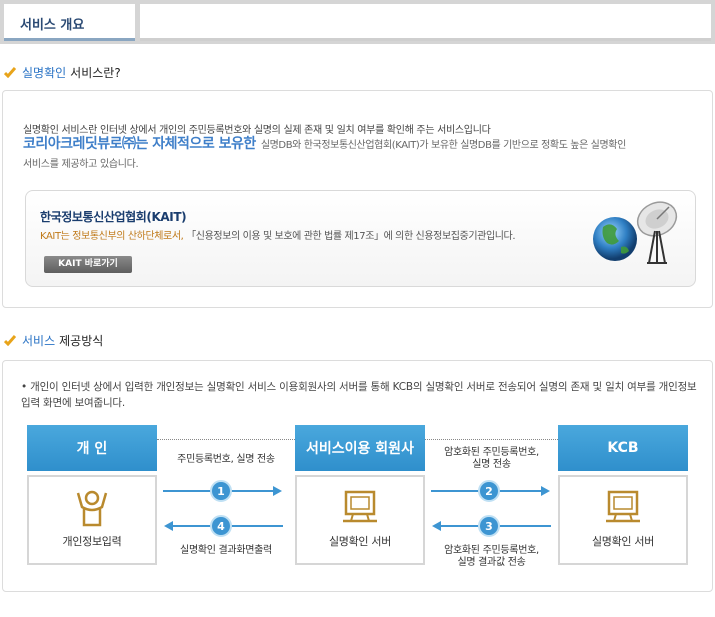  Describe the element at coordinates (88, 264) in the screenshot. I see `kait-shortcut-button: KAIT 바로가기` at that location.